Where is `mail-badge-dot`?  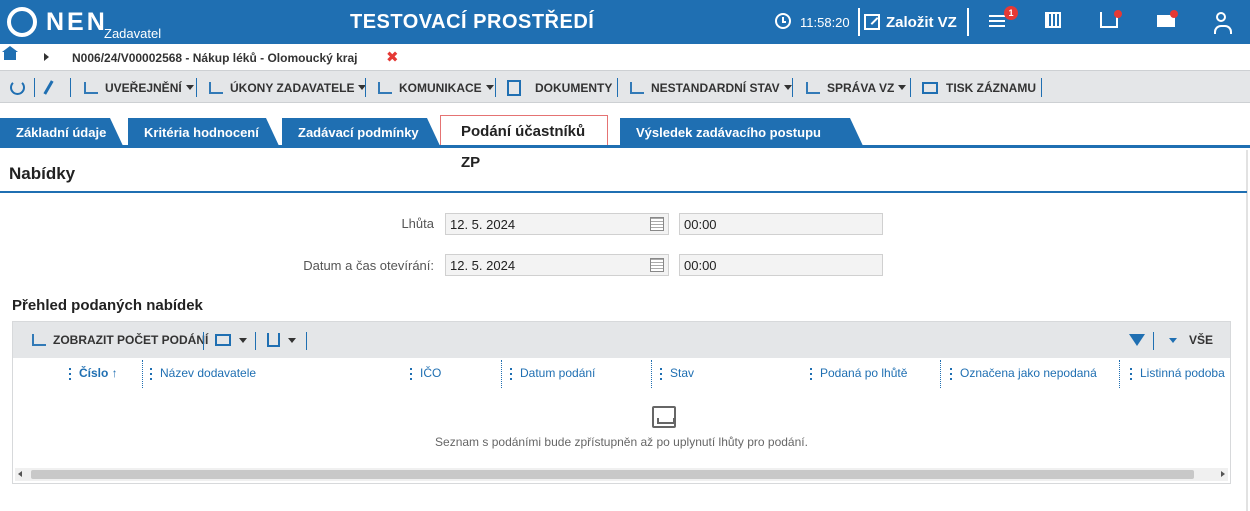
mail-badge-dot is located at coordinates (1174, 14).